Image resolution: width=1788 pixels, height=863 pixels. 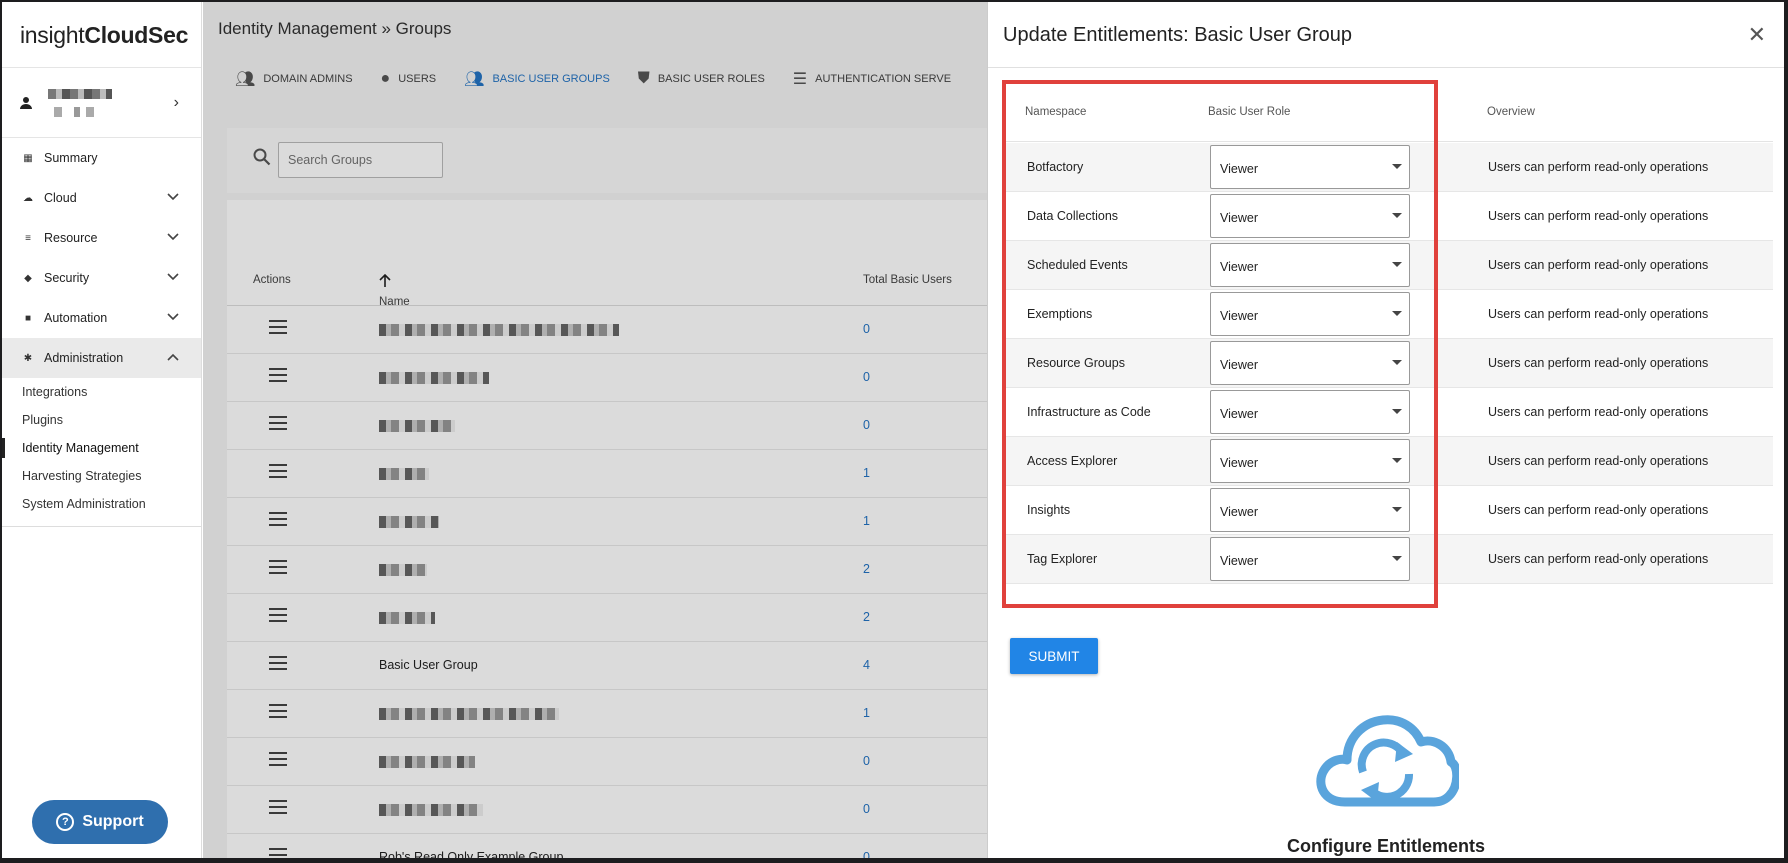 What do you see at coordinates (101, 278) in the screenshot?
I see `sidebar-item-security: ◆ Security` at bounding box center [101, 278].